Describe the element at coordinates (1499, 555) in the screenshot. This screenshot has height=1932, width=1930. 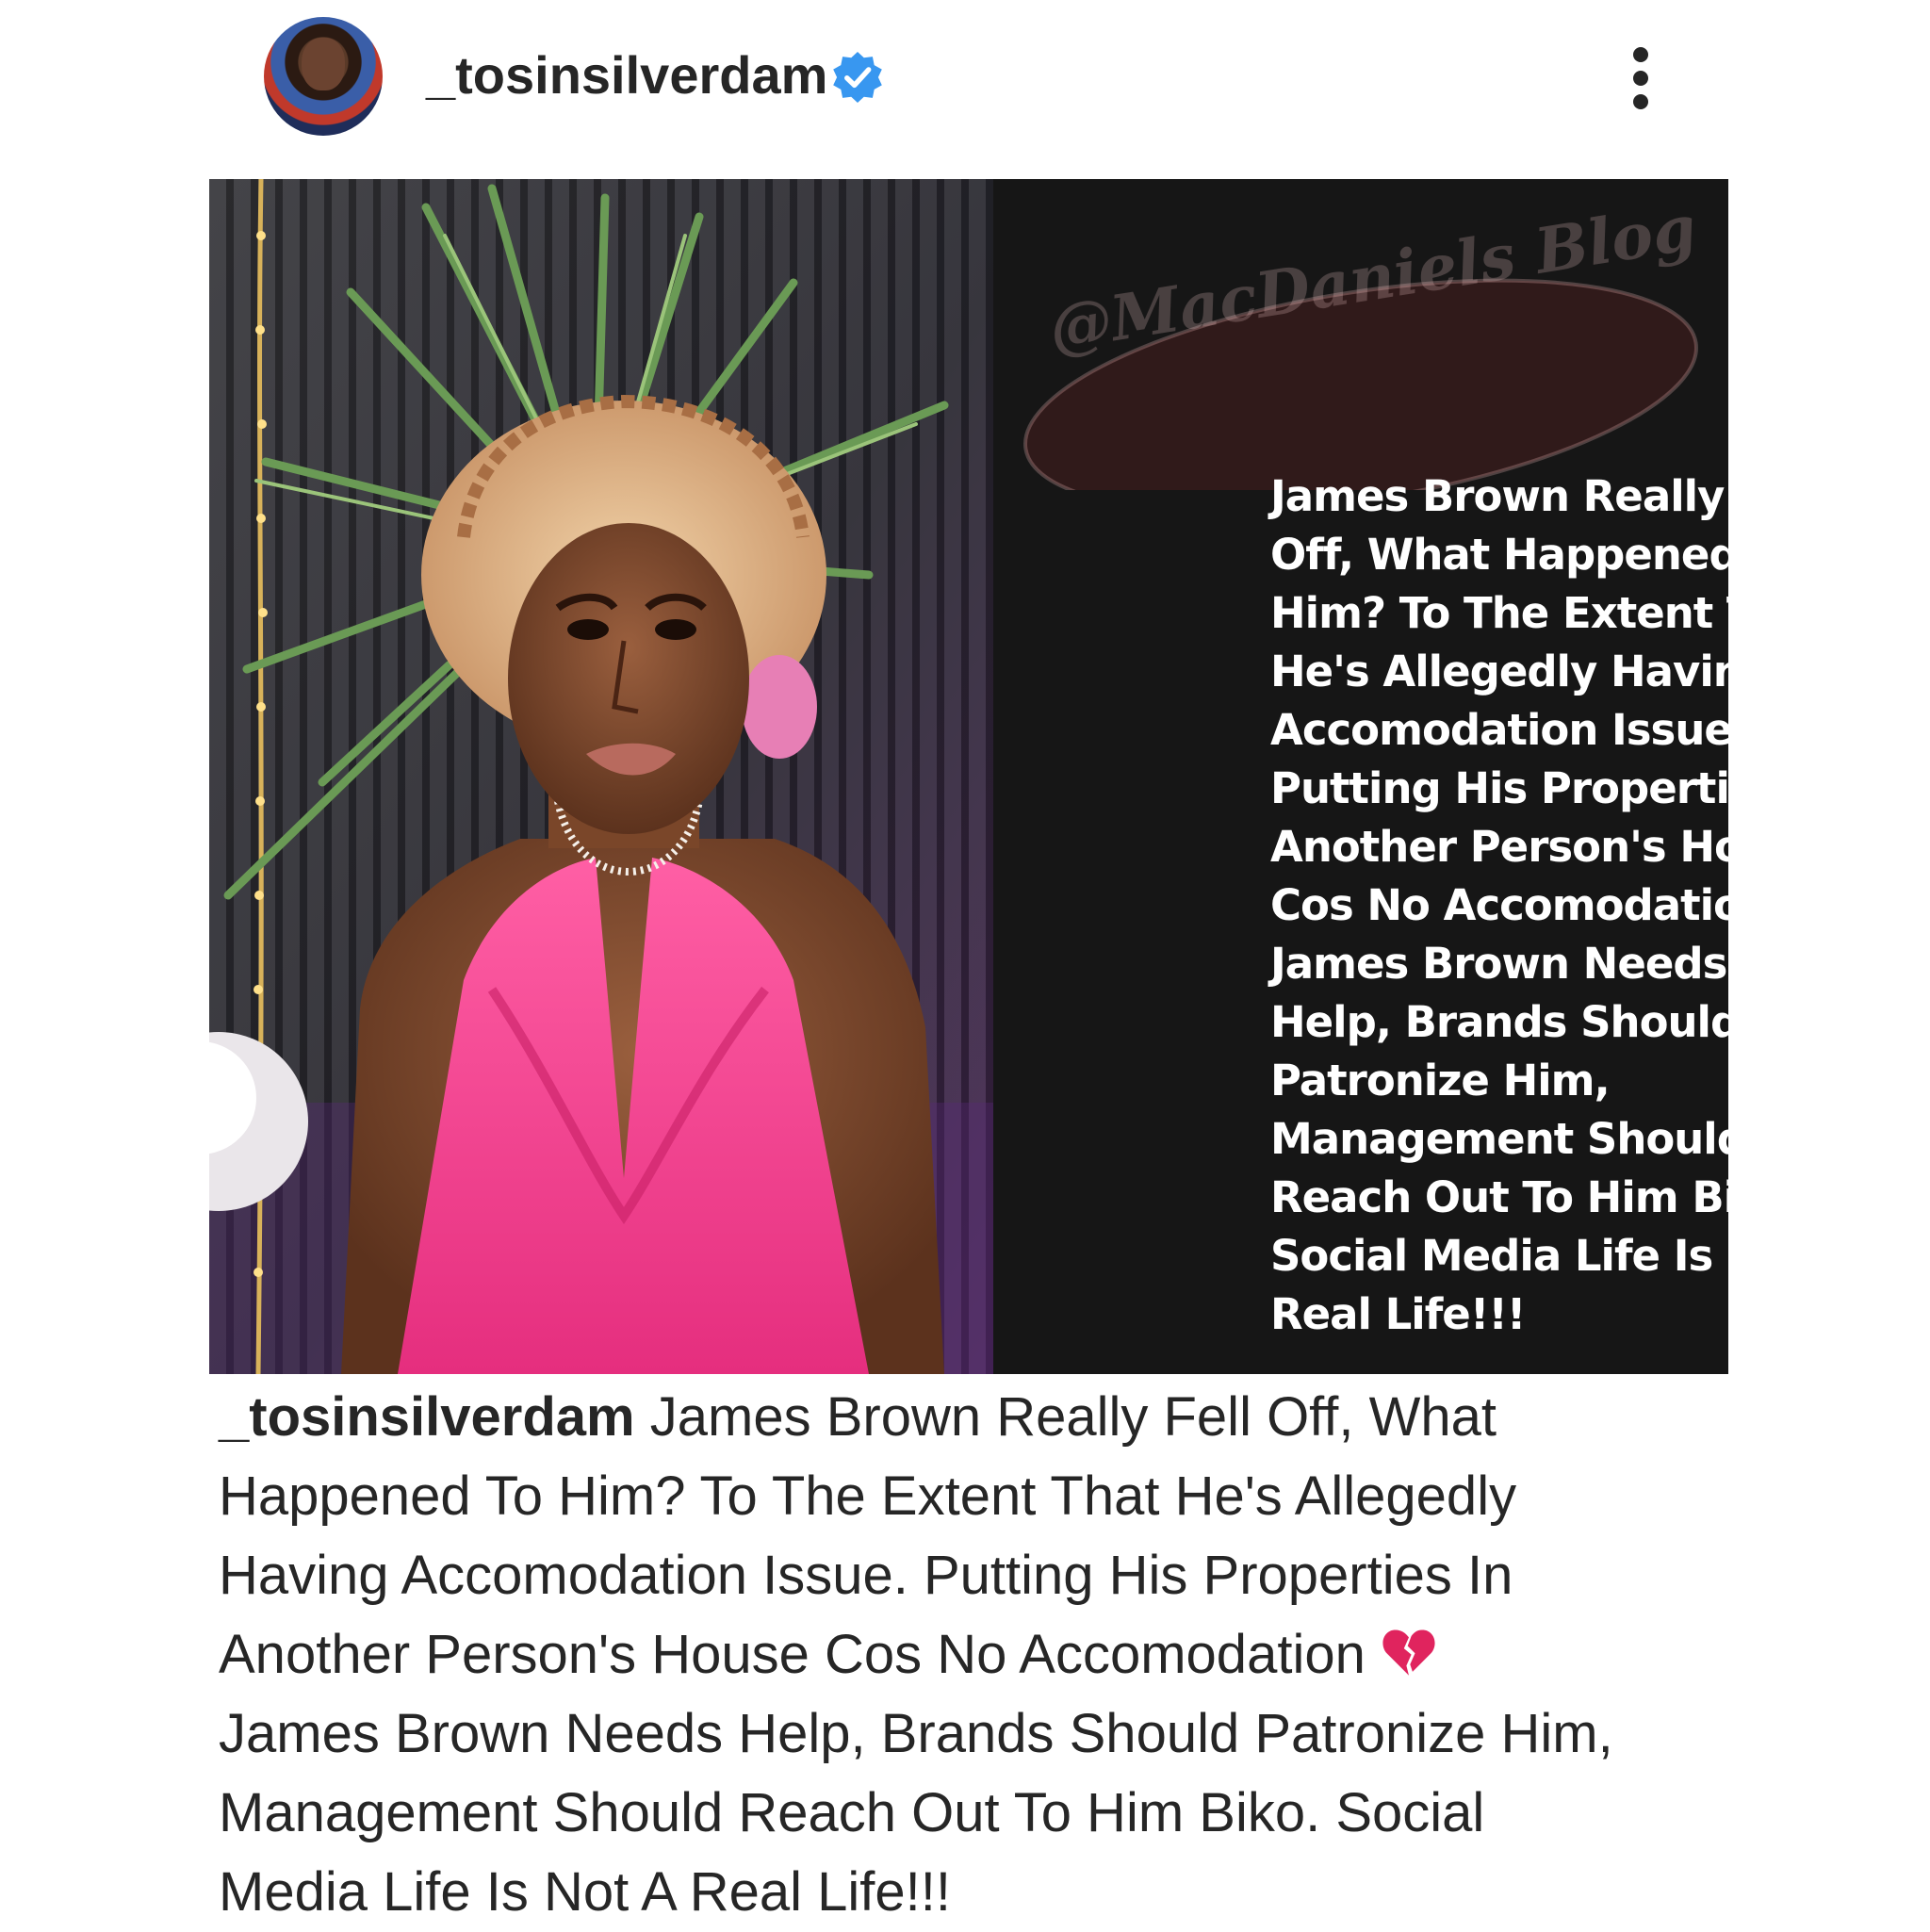
I see `headline-line: Off, What Happened To` at that location.